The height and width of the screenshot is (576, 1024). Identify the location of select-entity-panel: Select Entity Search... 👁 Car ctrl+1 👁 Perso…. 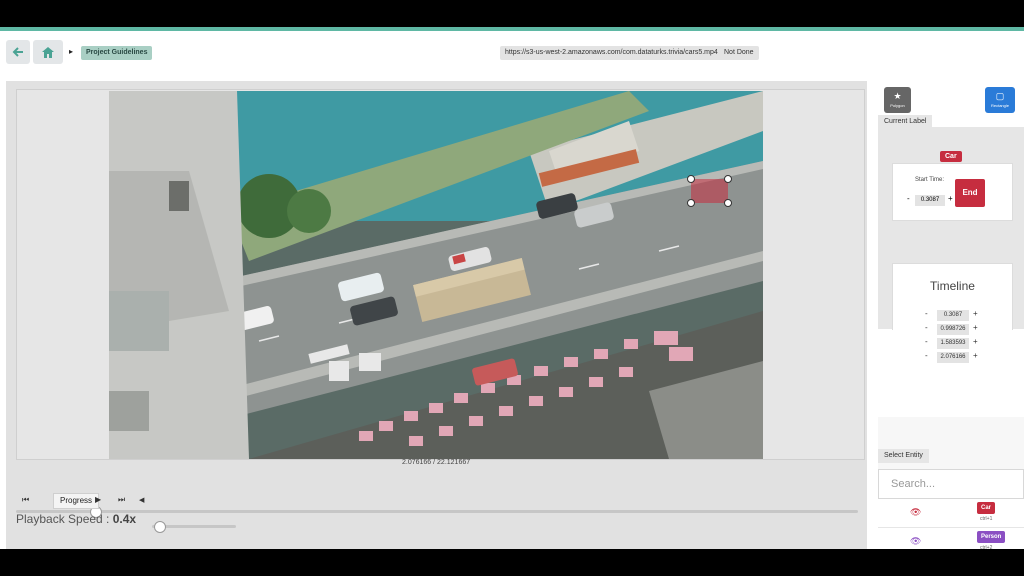
(951, 483).